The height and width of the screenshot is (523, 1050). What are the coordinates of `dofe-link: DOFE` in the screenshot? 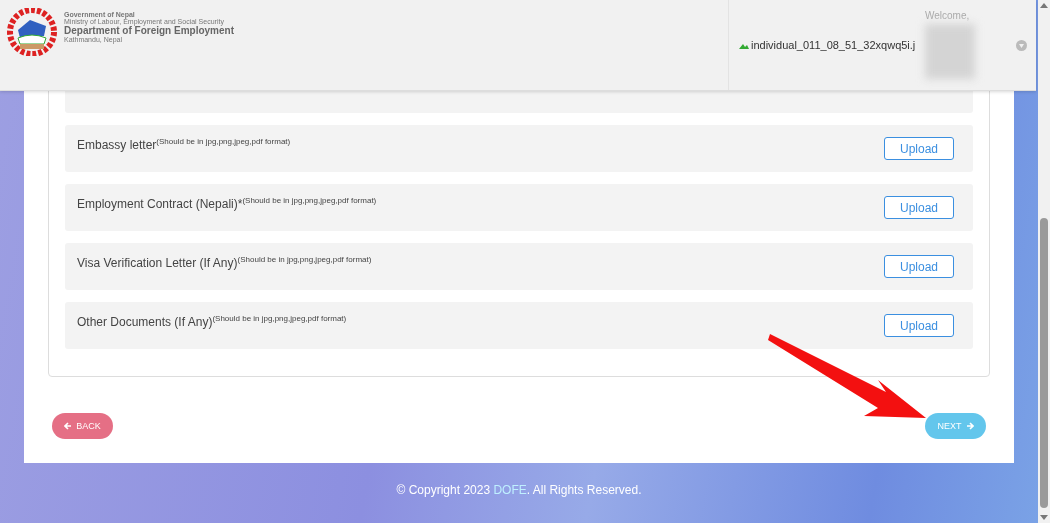 It's located at (510, 490).